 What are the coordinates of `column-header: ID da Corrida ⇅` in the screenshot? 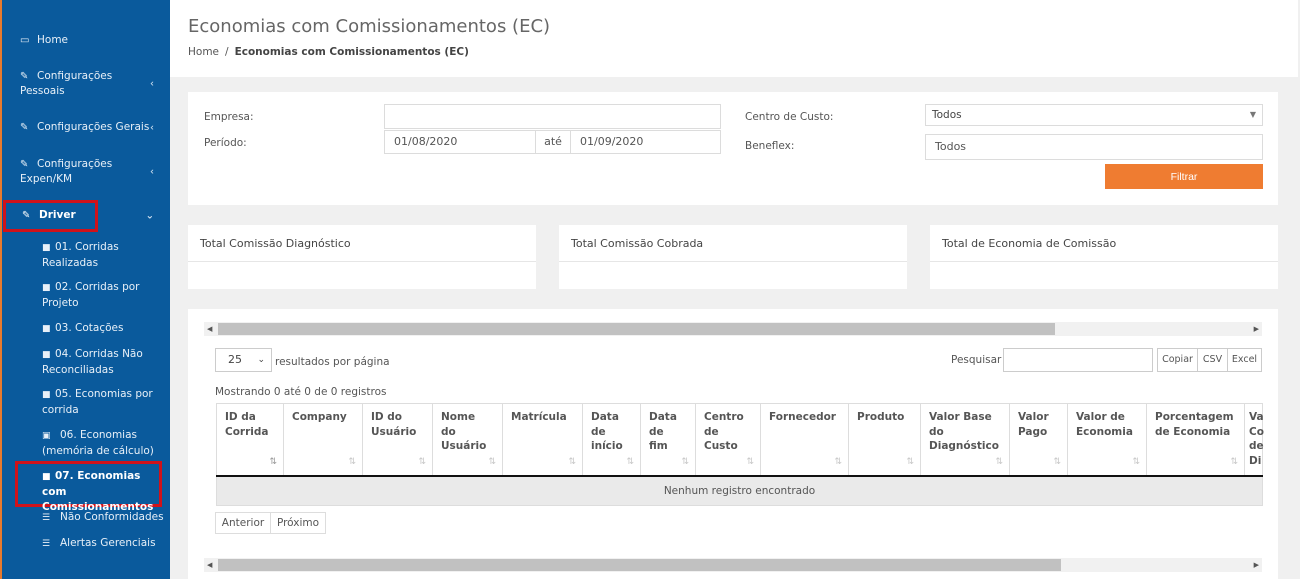 It's located at (250, 440).